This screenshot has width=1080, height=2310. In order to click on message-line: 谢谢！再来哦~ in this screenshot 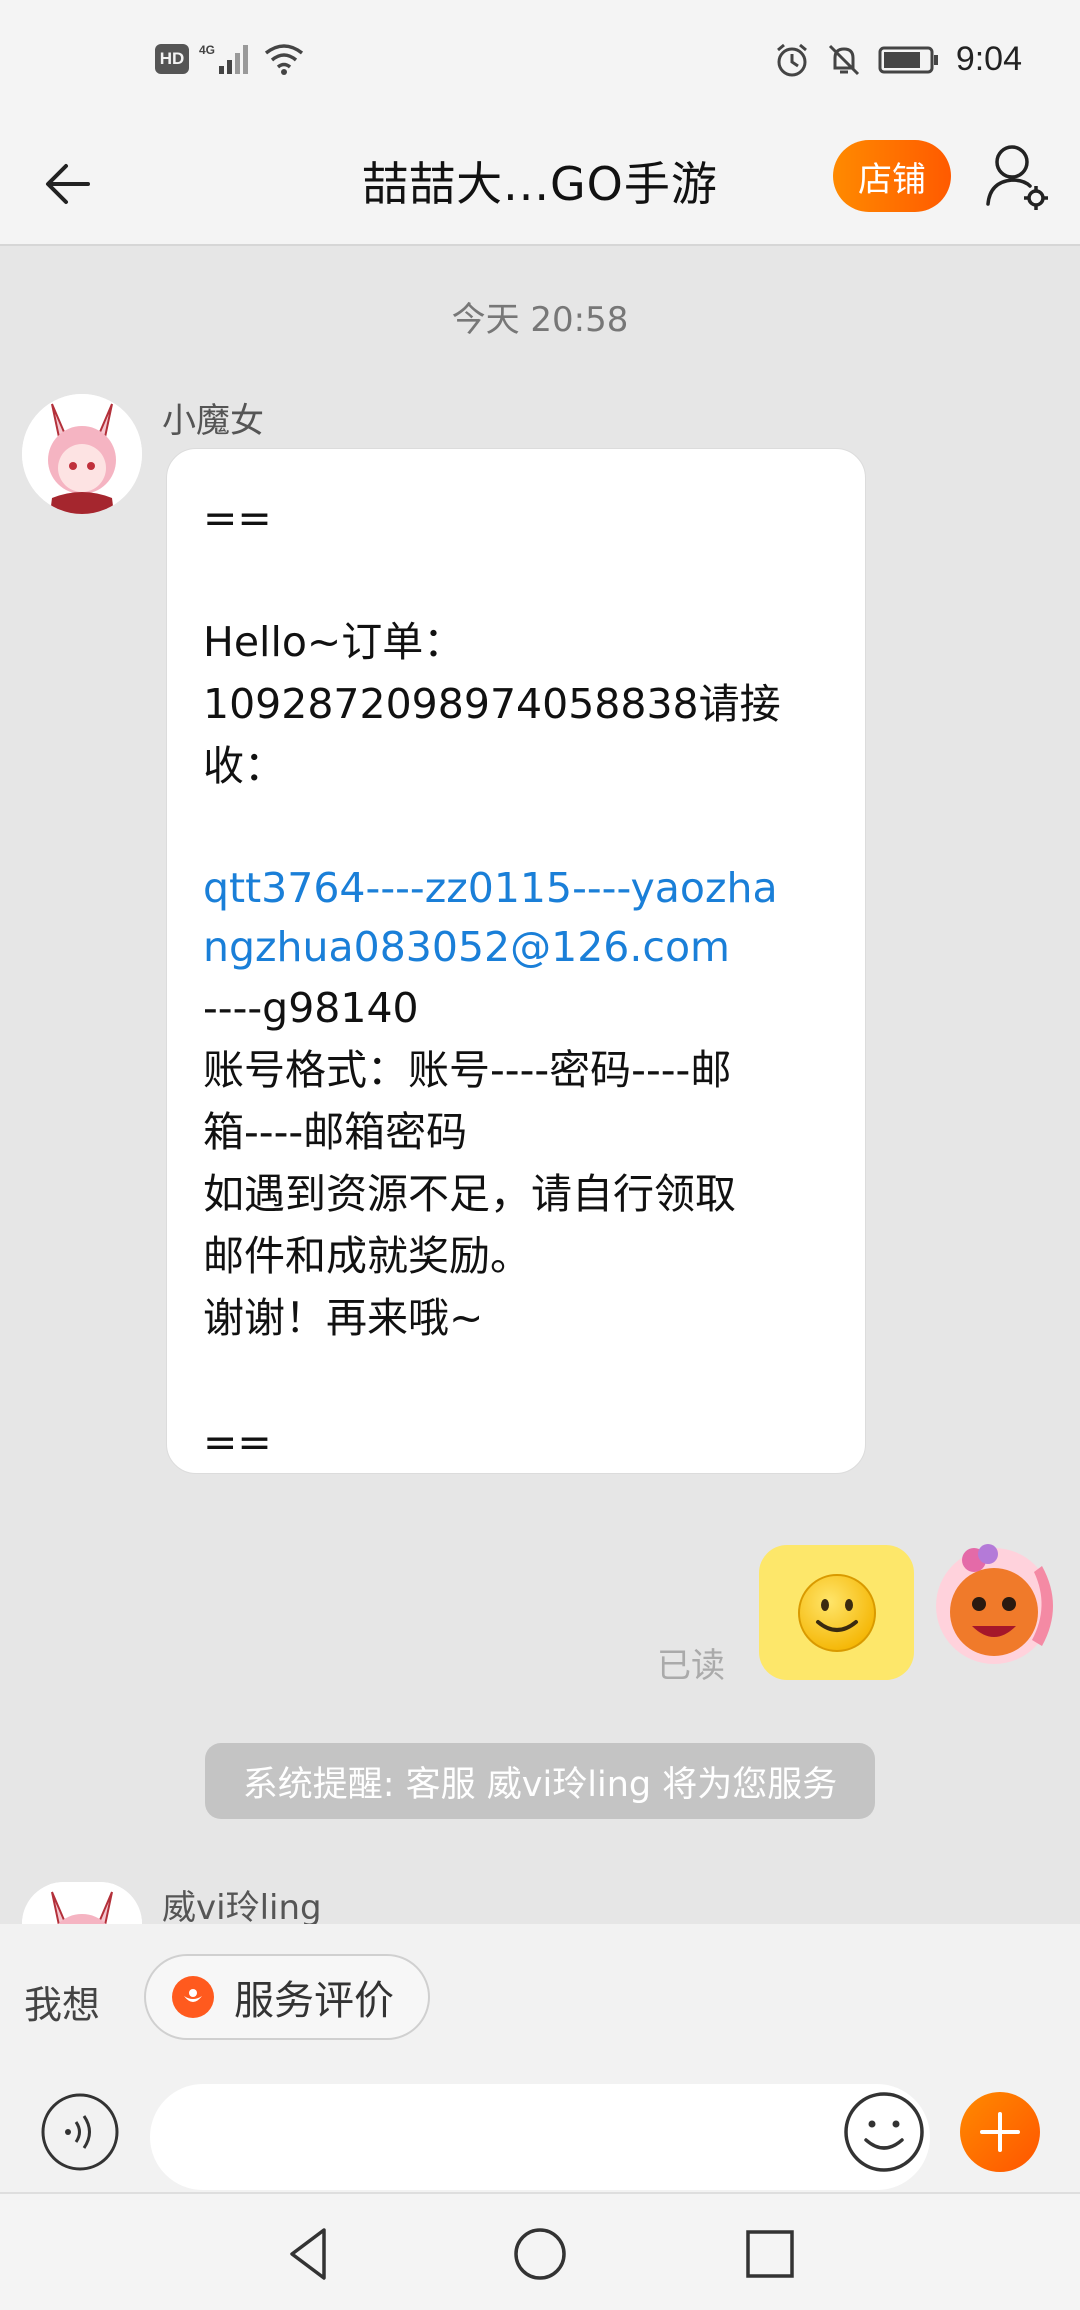, I will do `click(343, 1318)`.